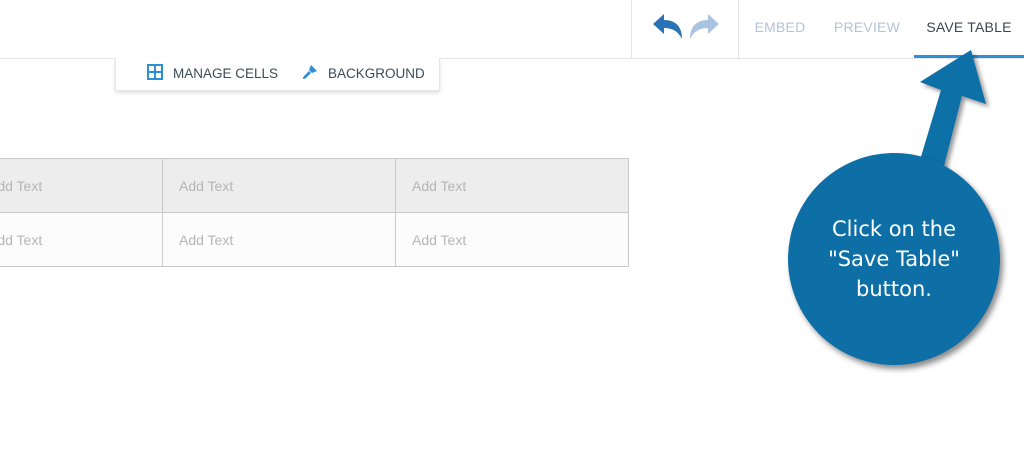 This screenshot has height=456, width=1024. I want to click on callout-text: Click on the "Save Table" button., so click(894, 259).